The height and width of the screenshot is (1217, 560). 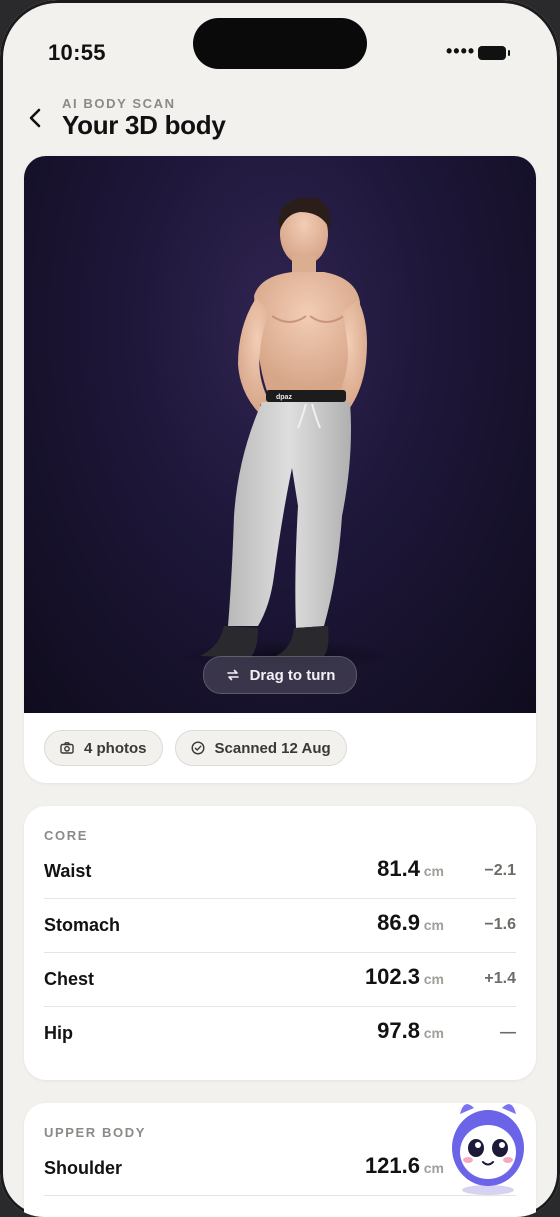 What do you see at coordinates (508, 1032) in the screenshot?
I see `measurement-delta: —` at bounding box center [508, 1032].